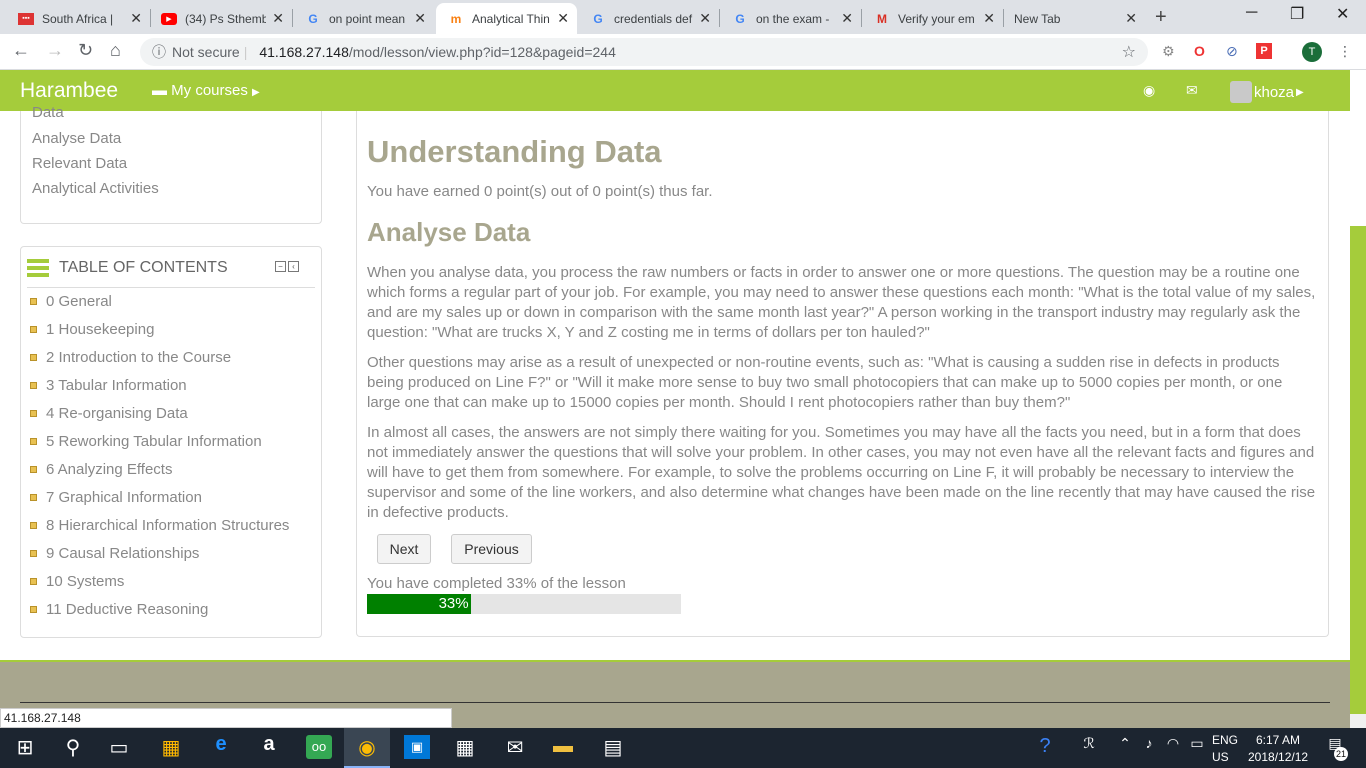 The width and height of the screenshot is (1366, 768). I want to click on security-label: Not secure, so click(206, 52).